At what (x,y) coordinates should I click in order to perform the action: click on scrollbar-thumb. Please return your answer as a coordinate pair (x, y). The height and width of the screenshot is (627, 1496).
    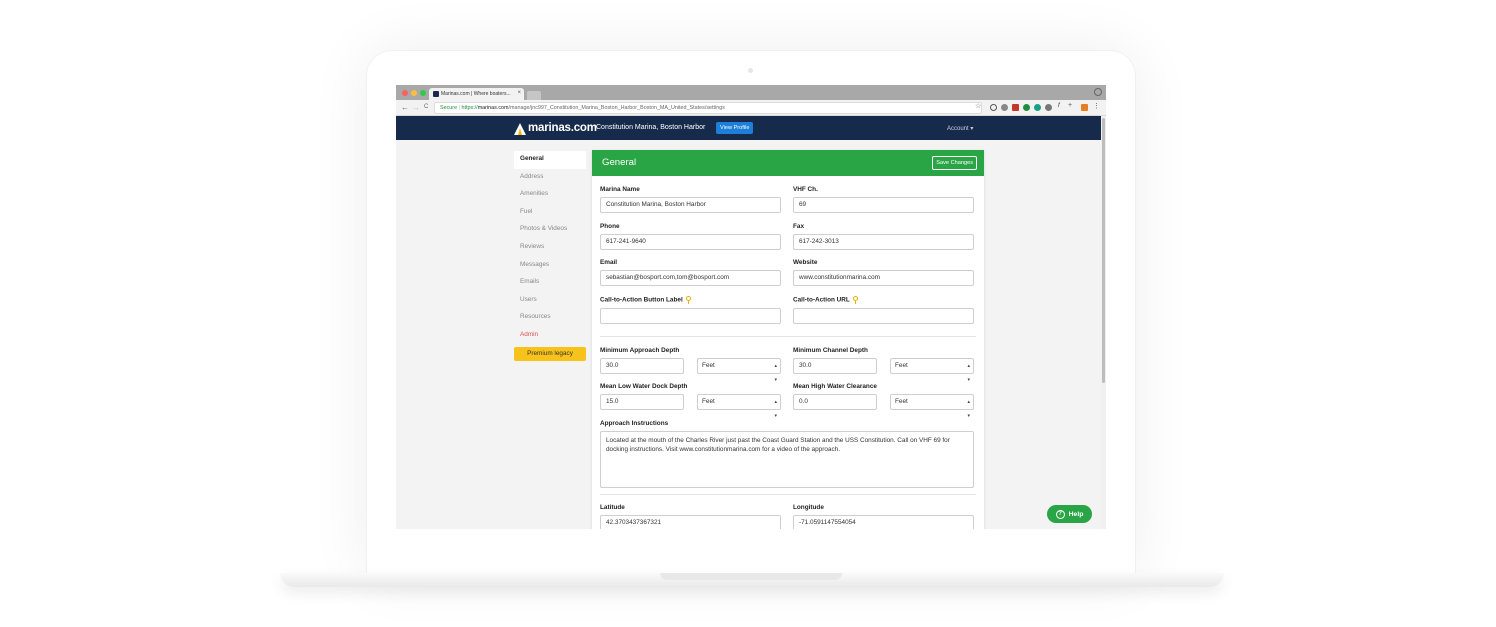
    Looking at the image, I should click on (1103, 250).